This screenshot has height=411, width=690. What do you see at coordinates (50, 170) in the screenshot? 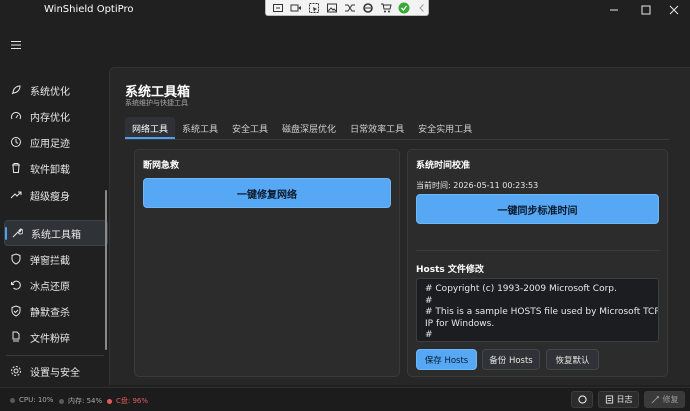
I see `sidebar-item-label: 软件卸载` at bounding box center [50, 170].